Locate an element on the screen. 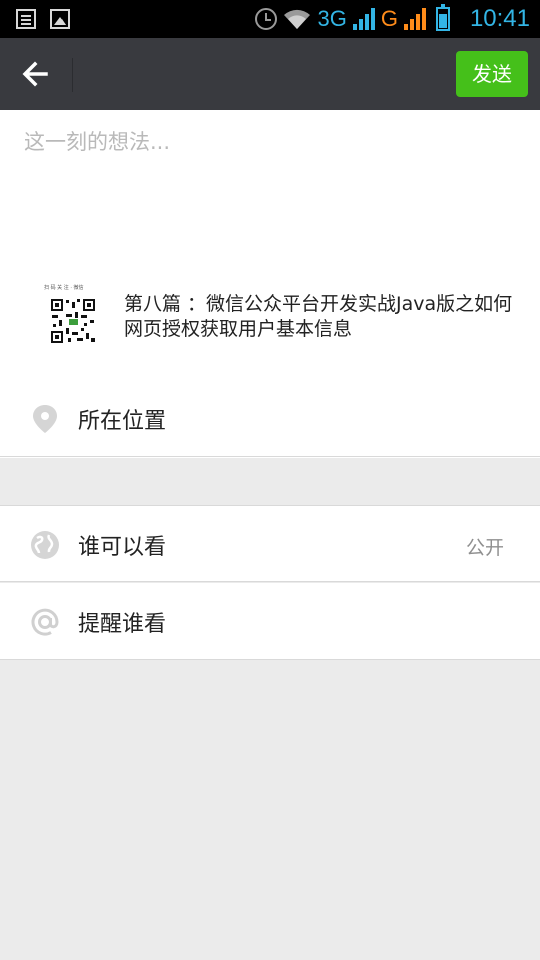 This screenshot has width=540, height=960. battery-icon is located at coordinates (442, 17).